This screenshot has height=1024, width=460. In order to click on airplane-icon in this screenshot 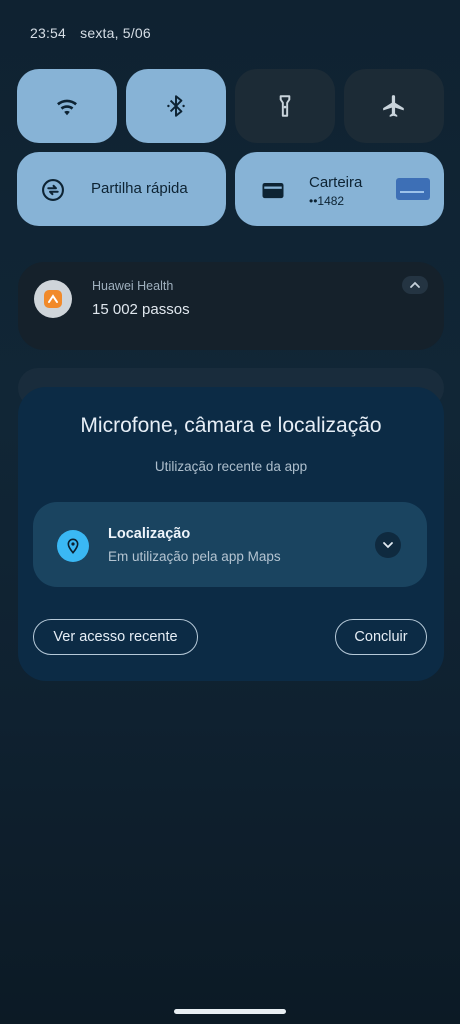, I will do `click(393, 106)`.